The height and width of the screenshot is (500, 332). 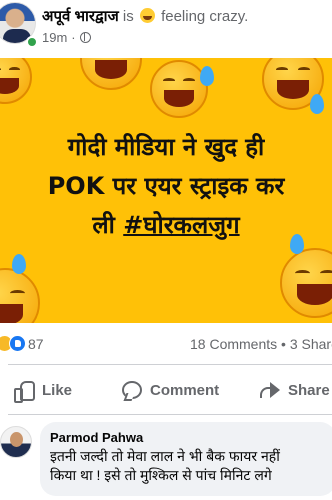 I want to click on post-header: अपूर्व भारद्वाज is feeling crazy. 19m ·, so click(x=166, y=29).